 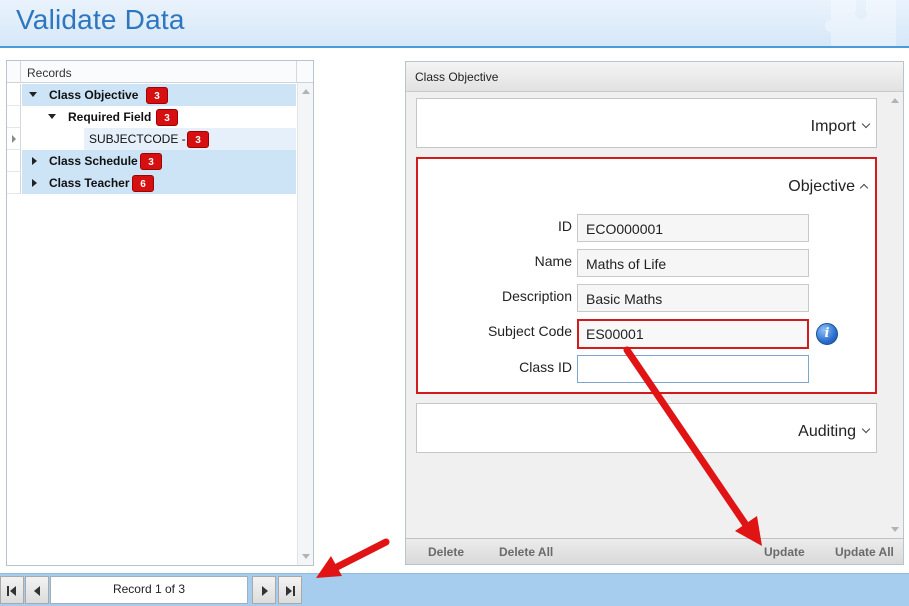 I want to click on current-row-marker-icon, so click(x=14, y=139).